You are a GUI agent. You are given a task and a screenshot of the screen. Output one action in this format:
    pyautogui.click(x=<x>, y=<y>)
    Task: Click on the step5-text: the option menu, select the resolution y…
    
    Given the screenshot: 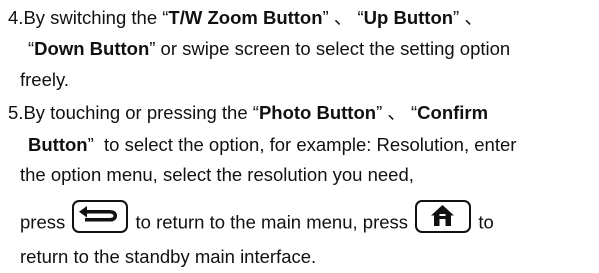 What is the action you would take?
    pyautogui.click(x=217, y=174)
    